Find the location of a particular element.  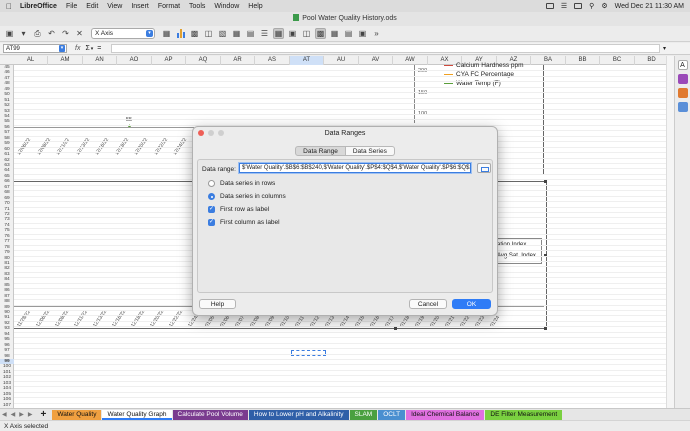

legend-icon: ☰ is located at coordinates (264, 33).